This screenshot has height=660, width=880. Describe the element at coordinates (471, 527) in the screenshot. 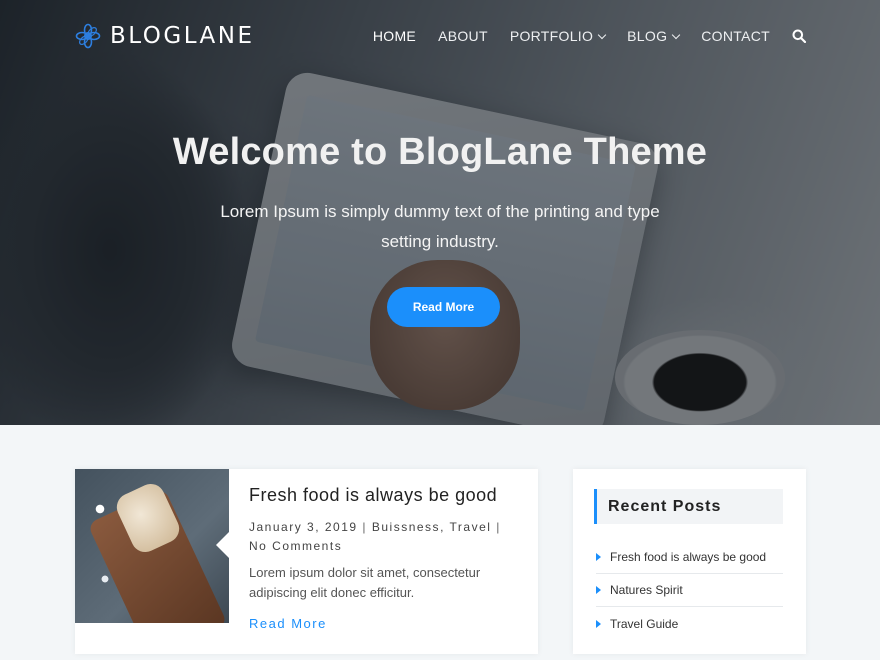

I see `post-category: Travel` at that location.